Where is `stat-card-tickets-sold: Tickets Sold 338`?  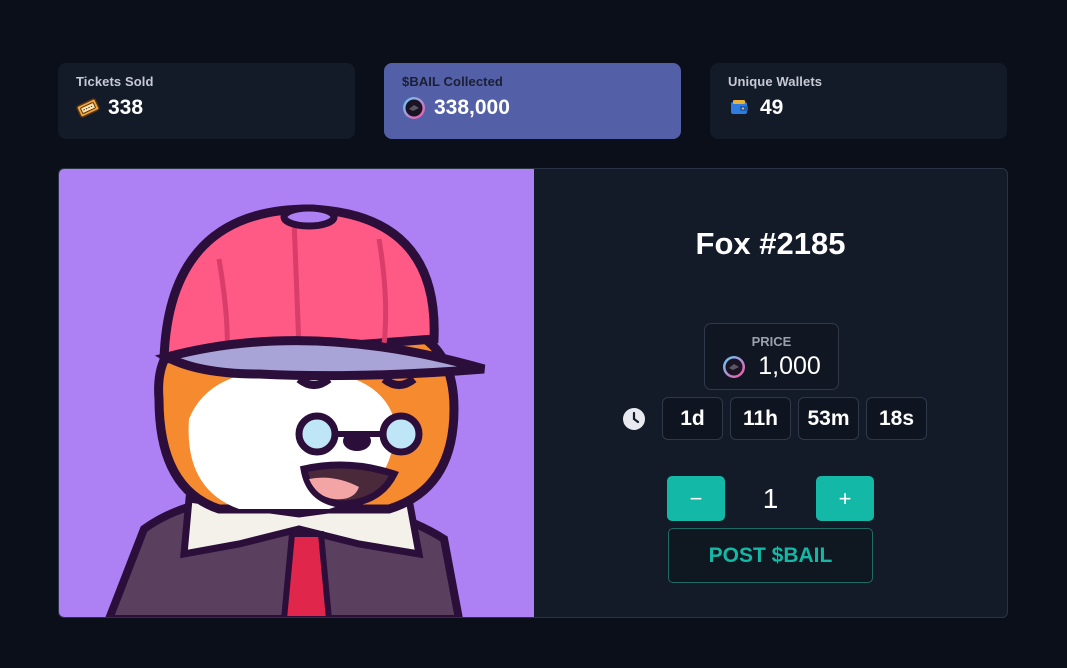 stat-card-tickets-sold: Tickets Sold 338 is located at coordinates (206, 101).